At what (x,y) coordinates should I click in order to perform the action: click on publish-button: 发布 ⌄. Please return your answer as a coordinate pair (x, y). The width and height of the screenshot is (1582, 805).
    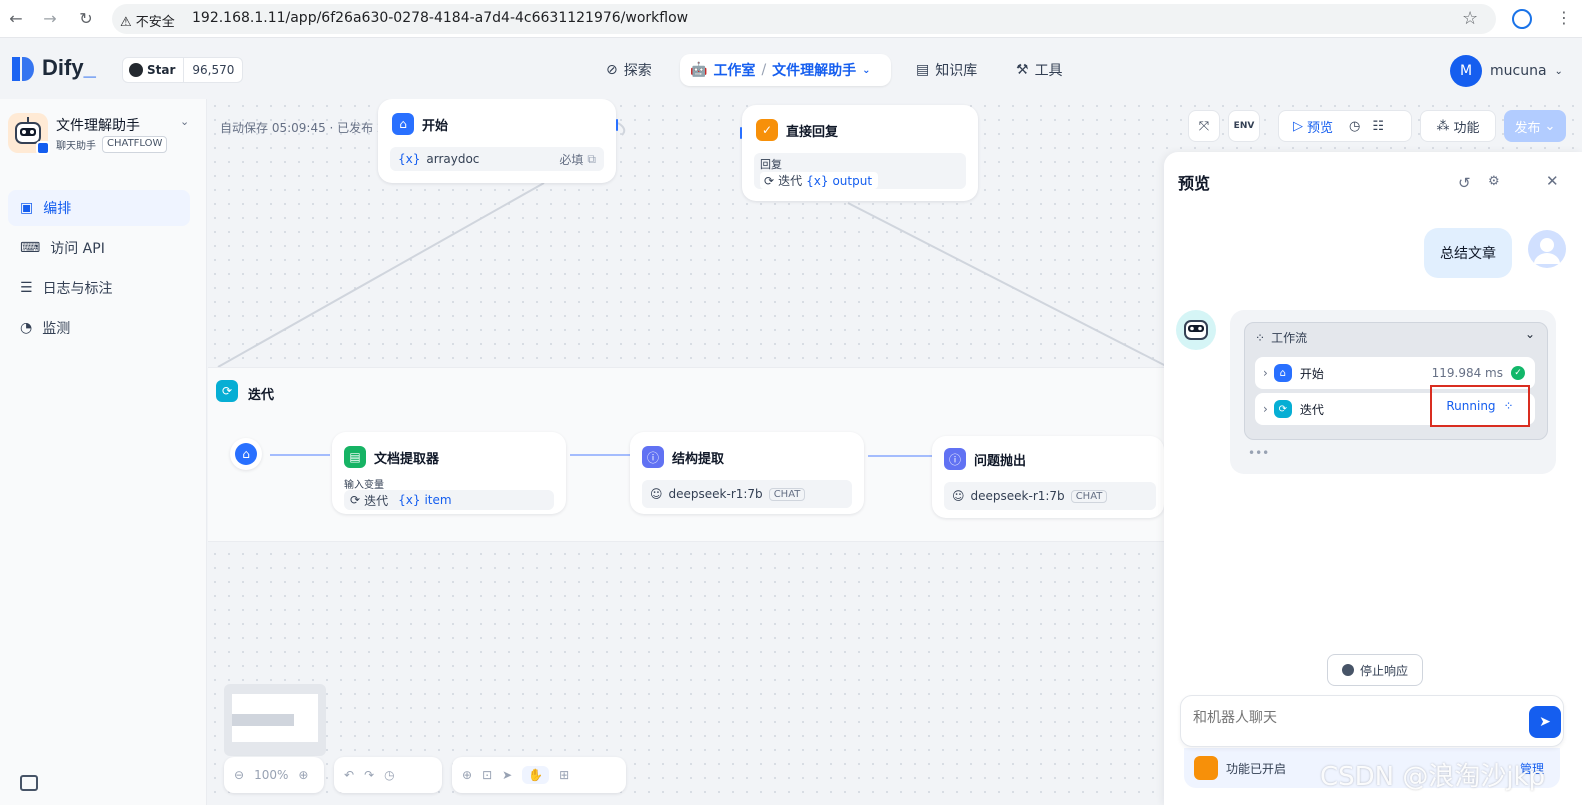
    Looking at the image, I should click on (1535, 126).